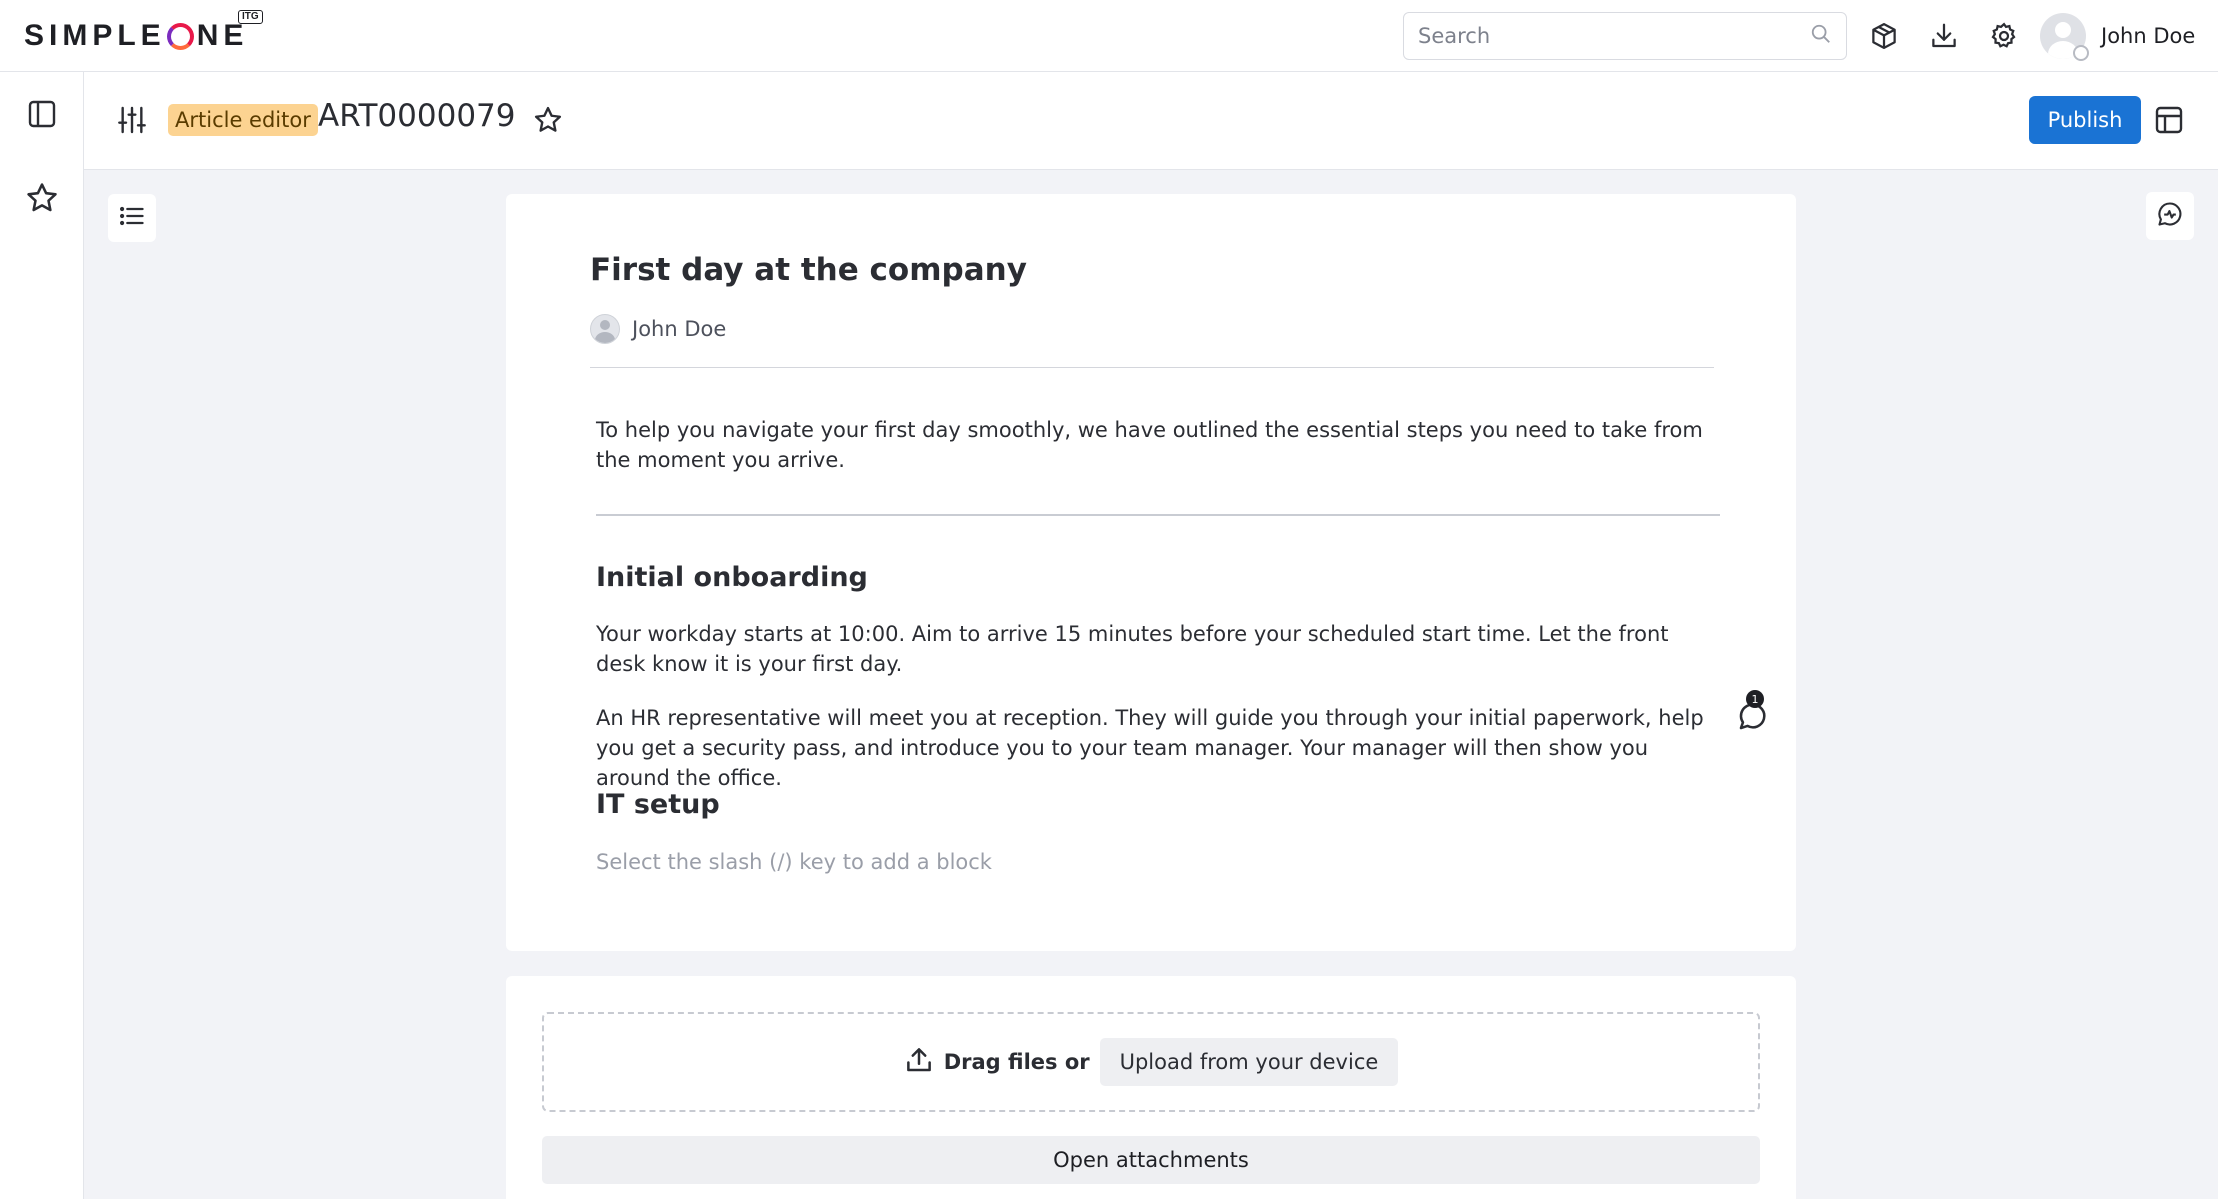 The width and height of the screenshot is (2218, 1199). Describe the element at coordinates (1755, 699) in the screenshot. I see `comment-count-badge: 1` at that location.